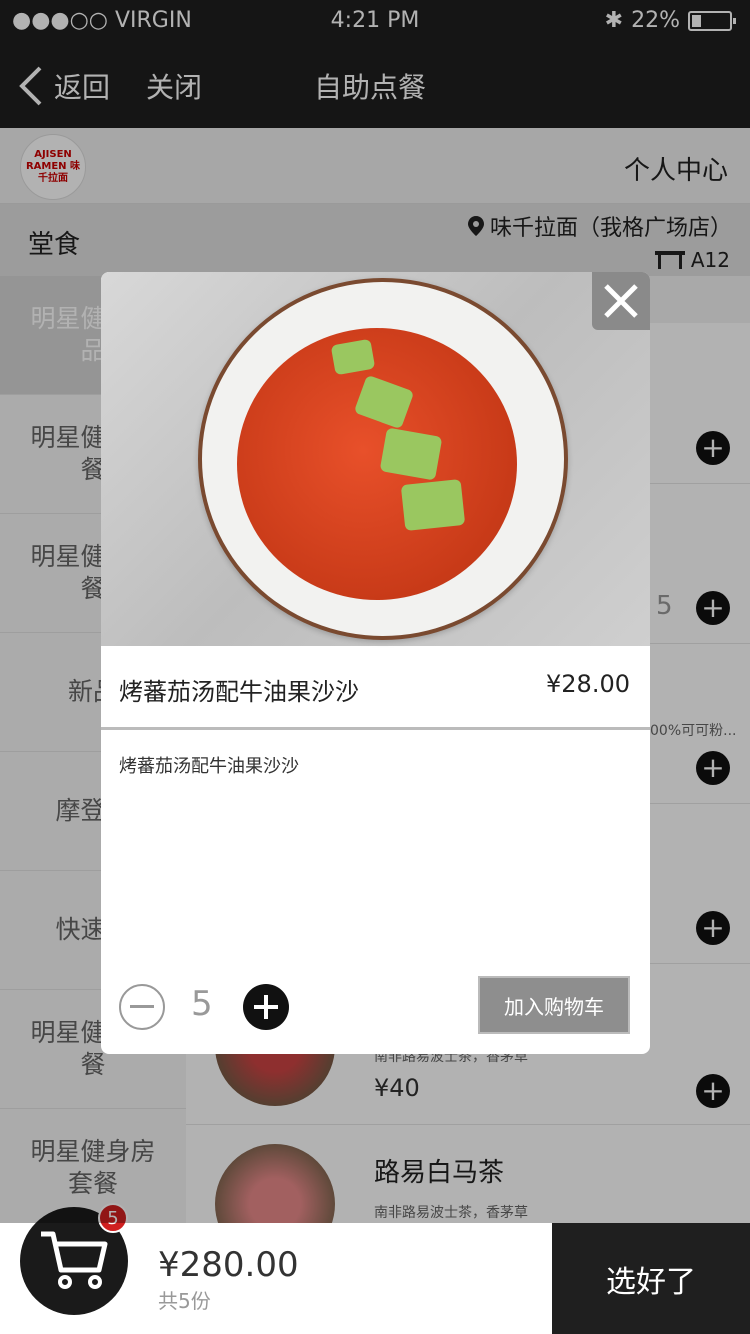 Image resolution: width=750 pixels, height=1334 pixels. I want to click on dish-name: 烤蕃茄汤配牛油果沙沙, so click(239, 692).